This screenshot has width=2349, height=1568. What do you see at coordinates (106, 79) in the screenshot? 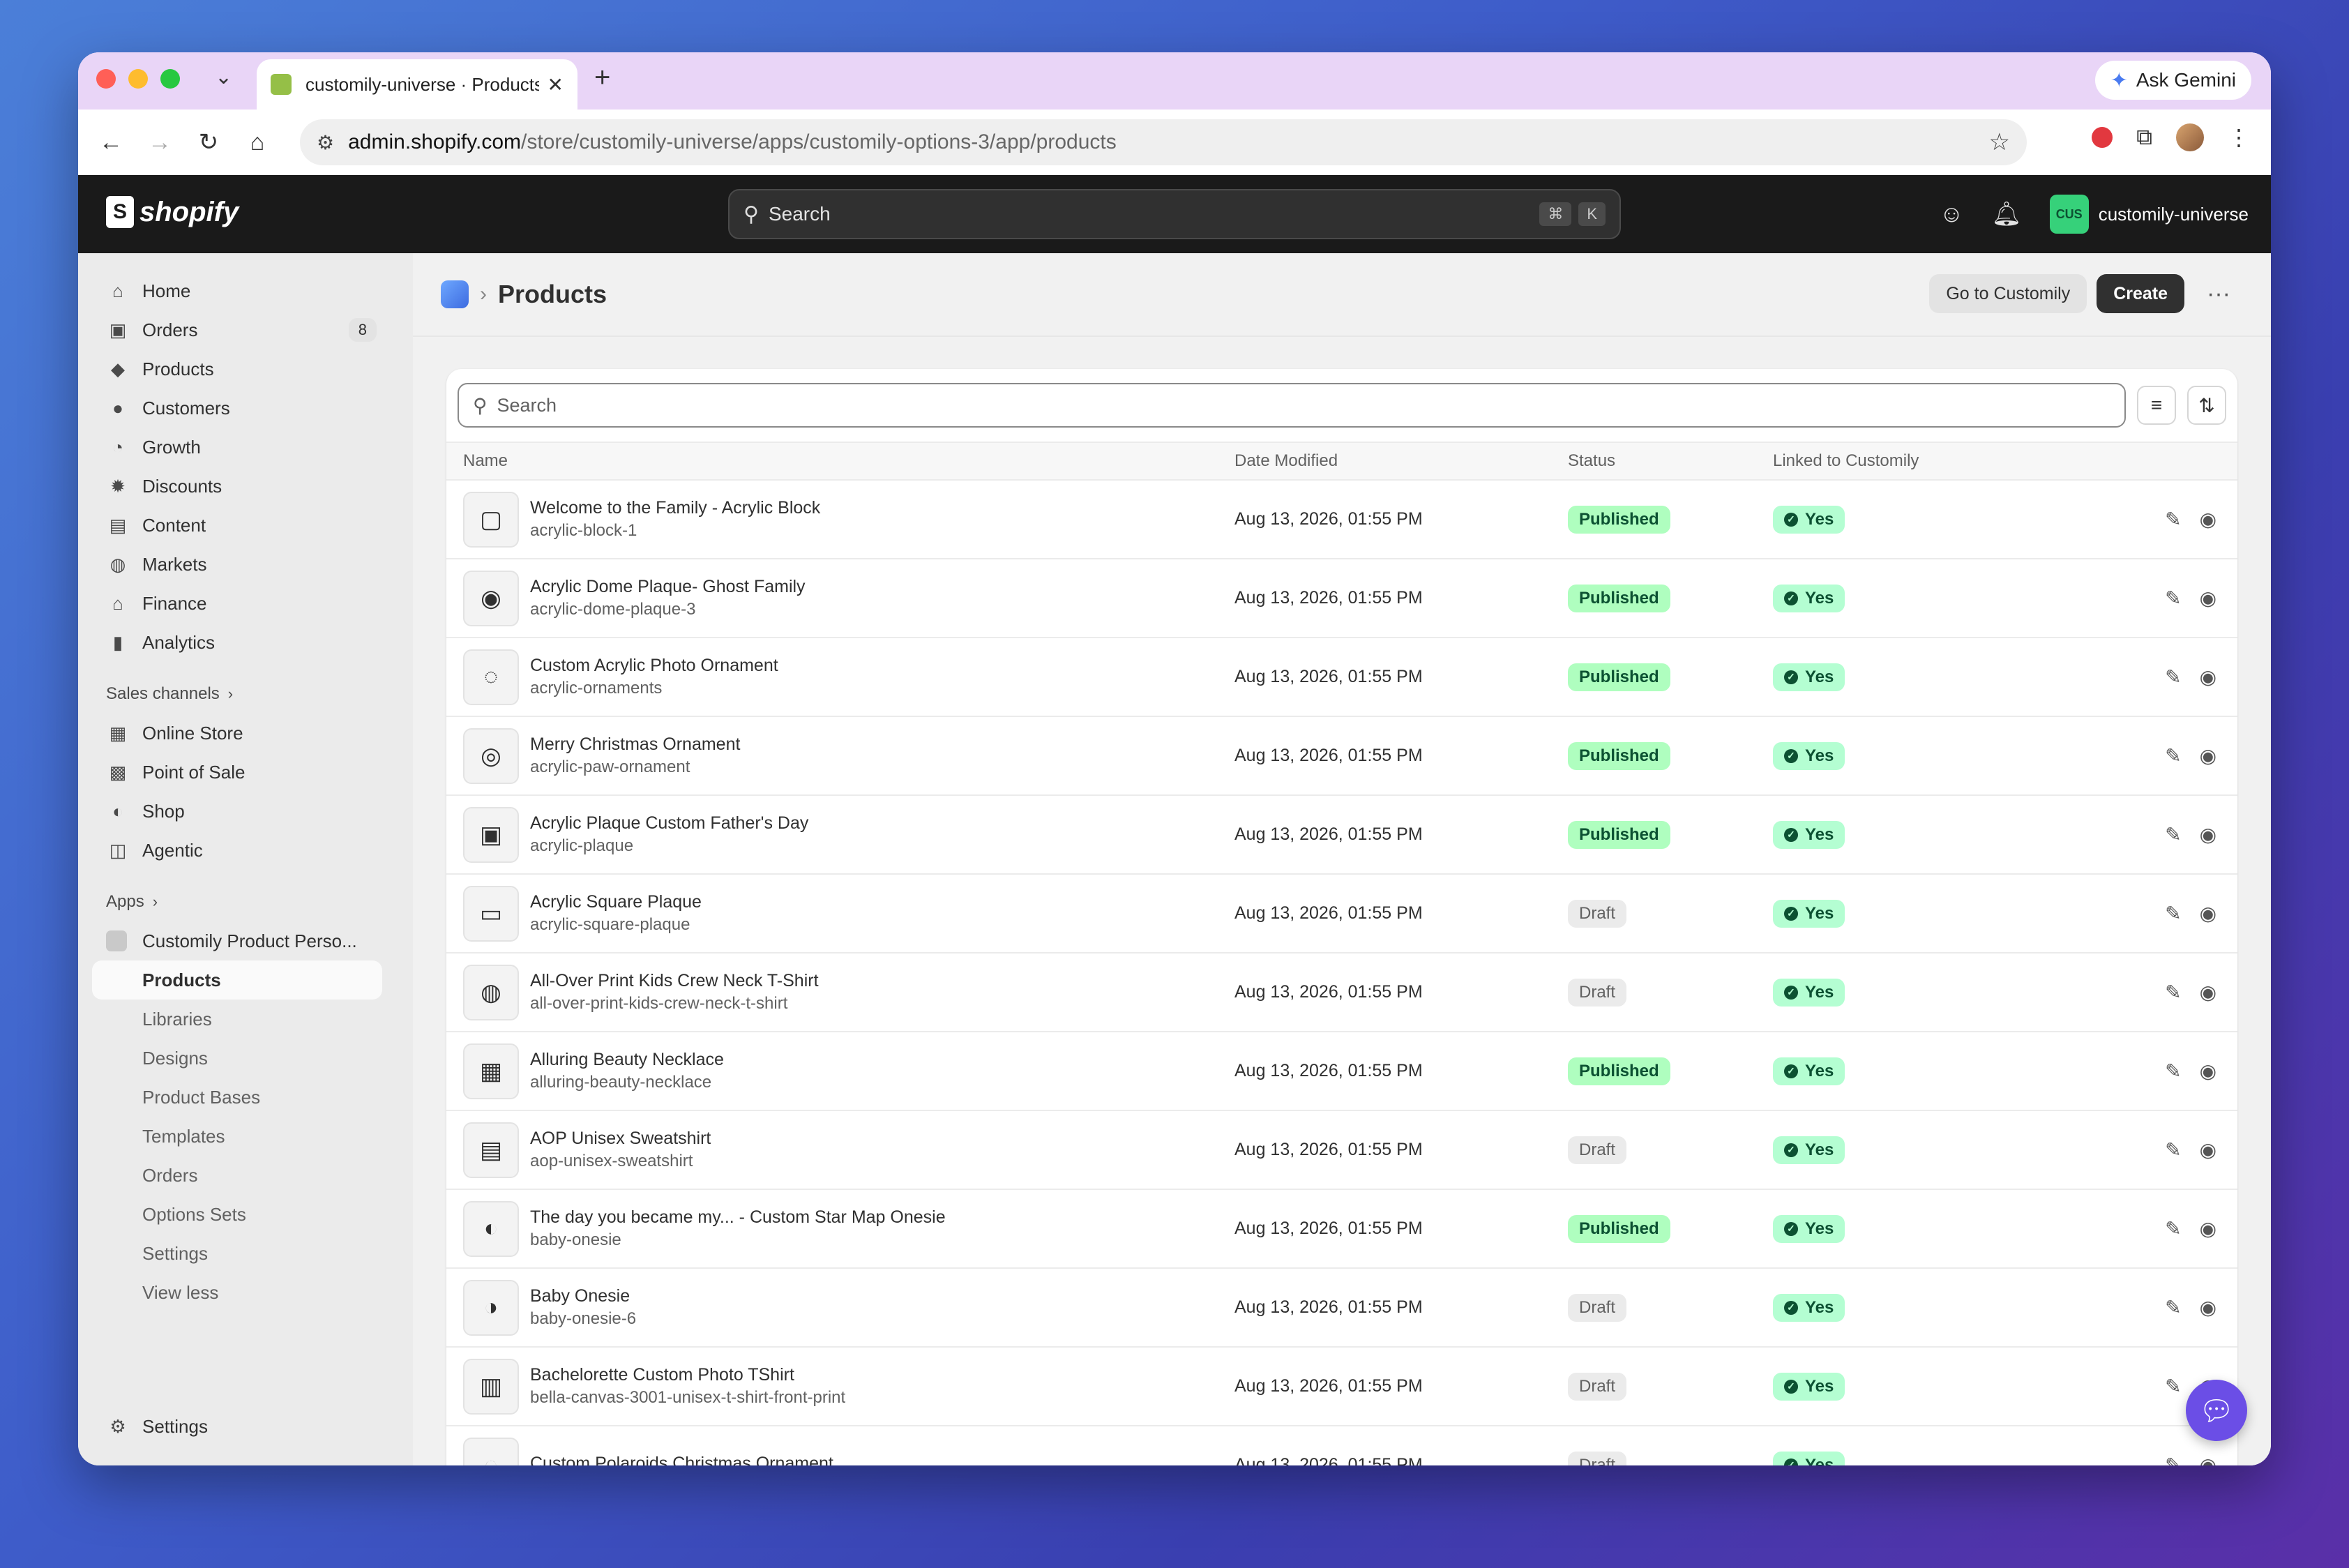
I see `close-window-button` at bounding box center [106, 79].